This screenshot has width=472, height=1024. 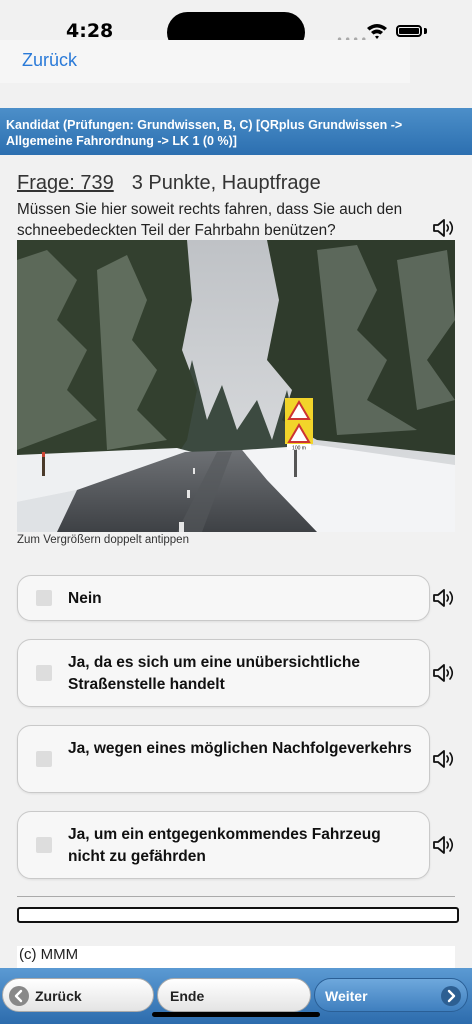 What do you see at coordinates (234, 995) in the screenshot?
I see `end-button: Ende` at bounding box center [234, 995].